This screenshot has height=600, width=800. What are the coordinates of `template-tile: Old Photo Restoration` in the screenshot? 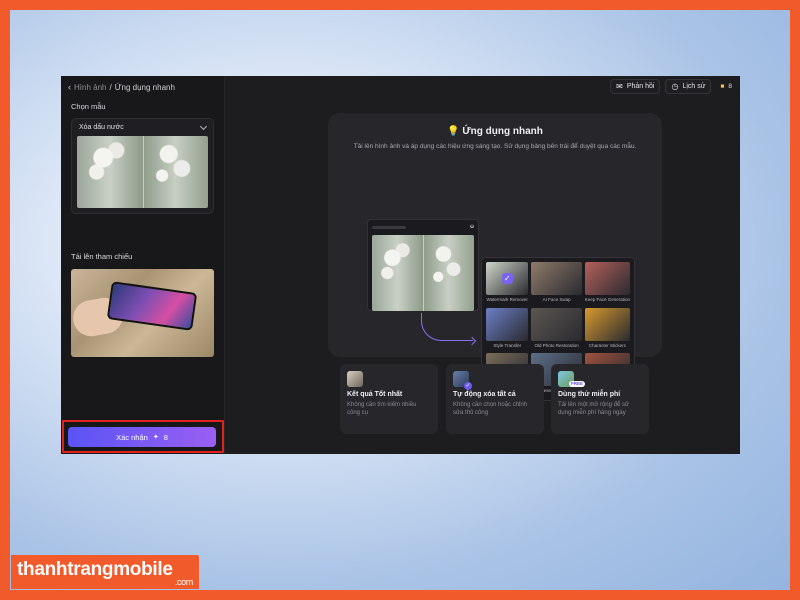 It's located at (556, 329).